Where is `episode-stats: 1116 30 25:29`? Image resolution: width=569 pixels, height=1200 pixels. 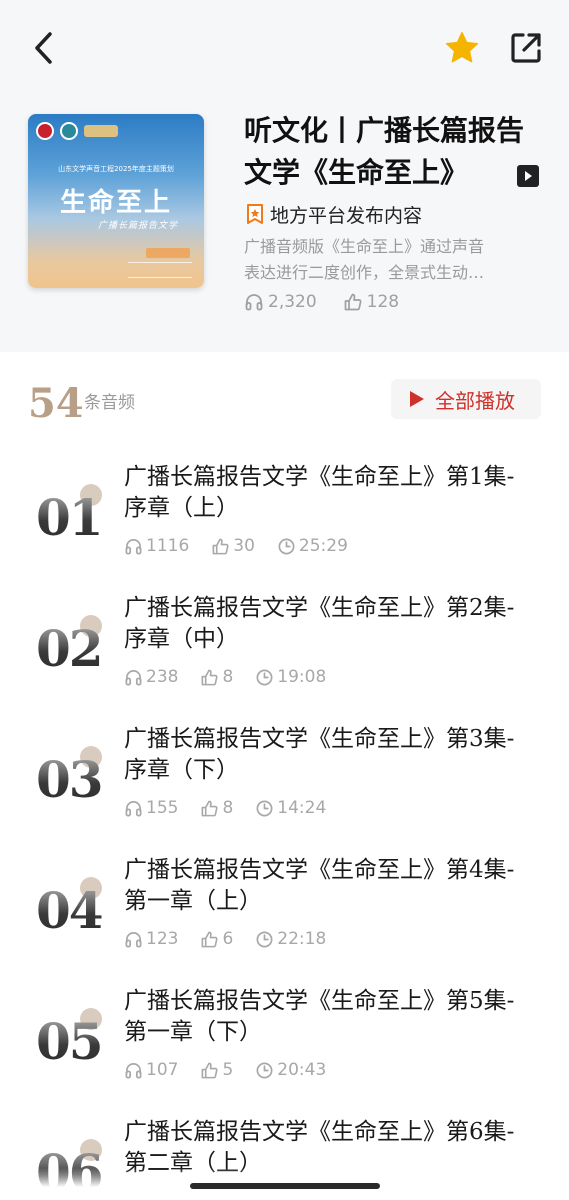 episode-stats: 1116 30 25:29 is located at coordinates (247, 546).